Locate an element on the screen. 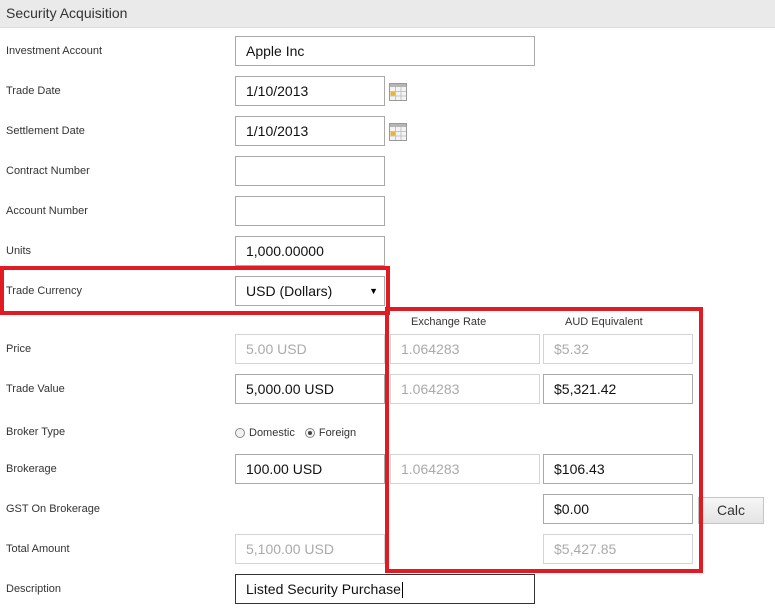 The image size is (775, 609). brokerage-input: 100.00 USD is located at coordinates (310, 469).